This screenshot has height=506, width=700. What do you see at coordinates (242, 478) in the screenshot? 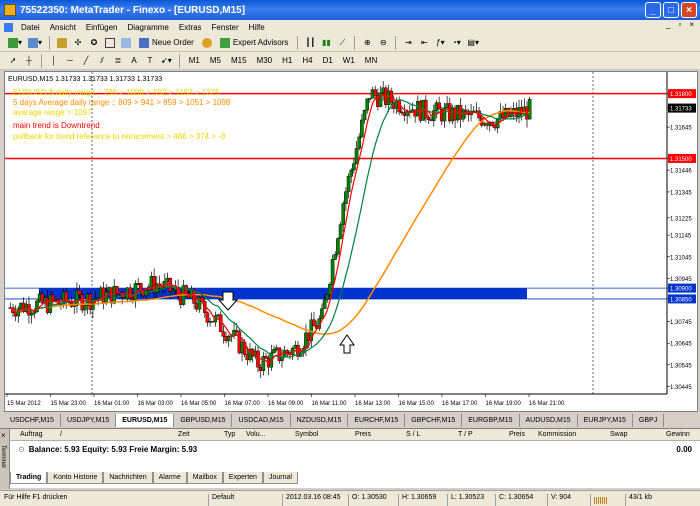
I see `tab-experten: Experten` at bounding box center [242, 478].